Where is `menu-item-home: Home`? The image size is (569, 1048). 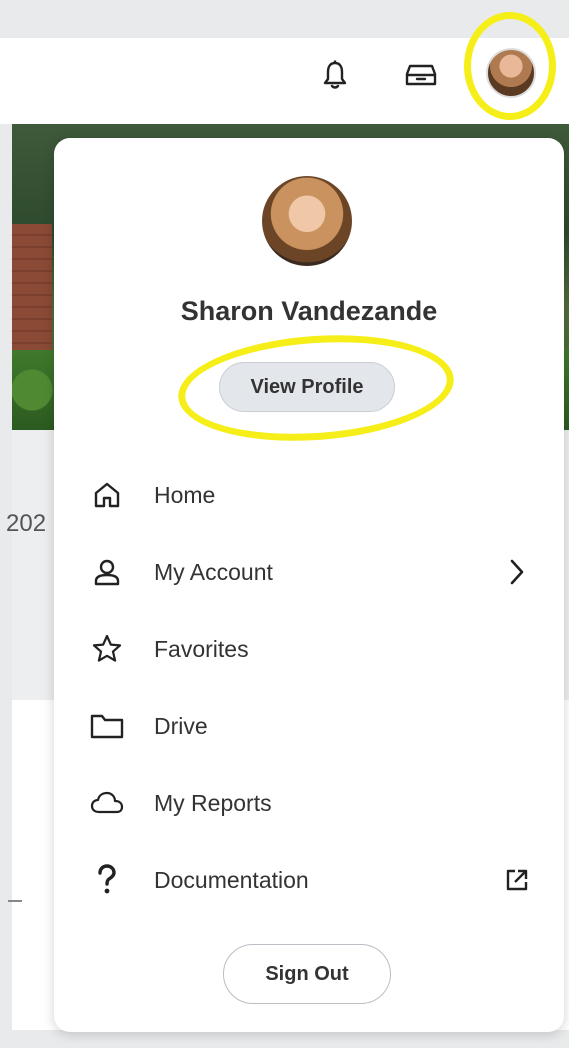 menu-item-home: Home is located at coordinates (309, 495).